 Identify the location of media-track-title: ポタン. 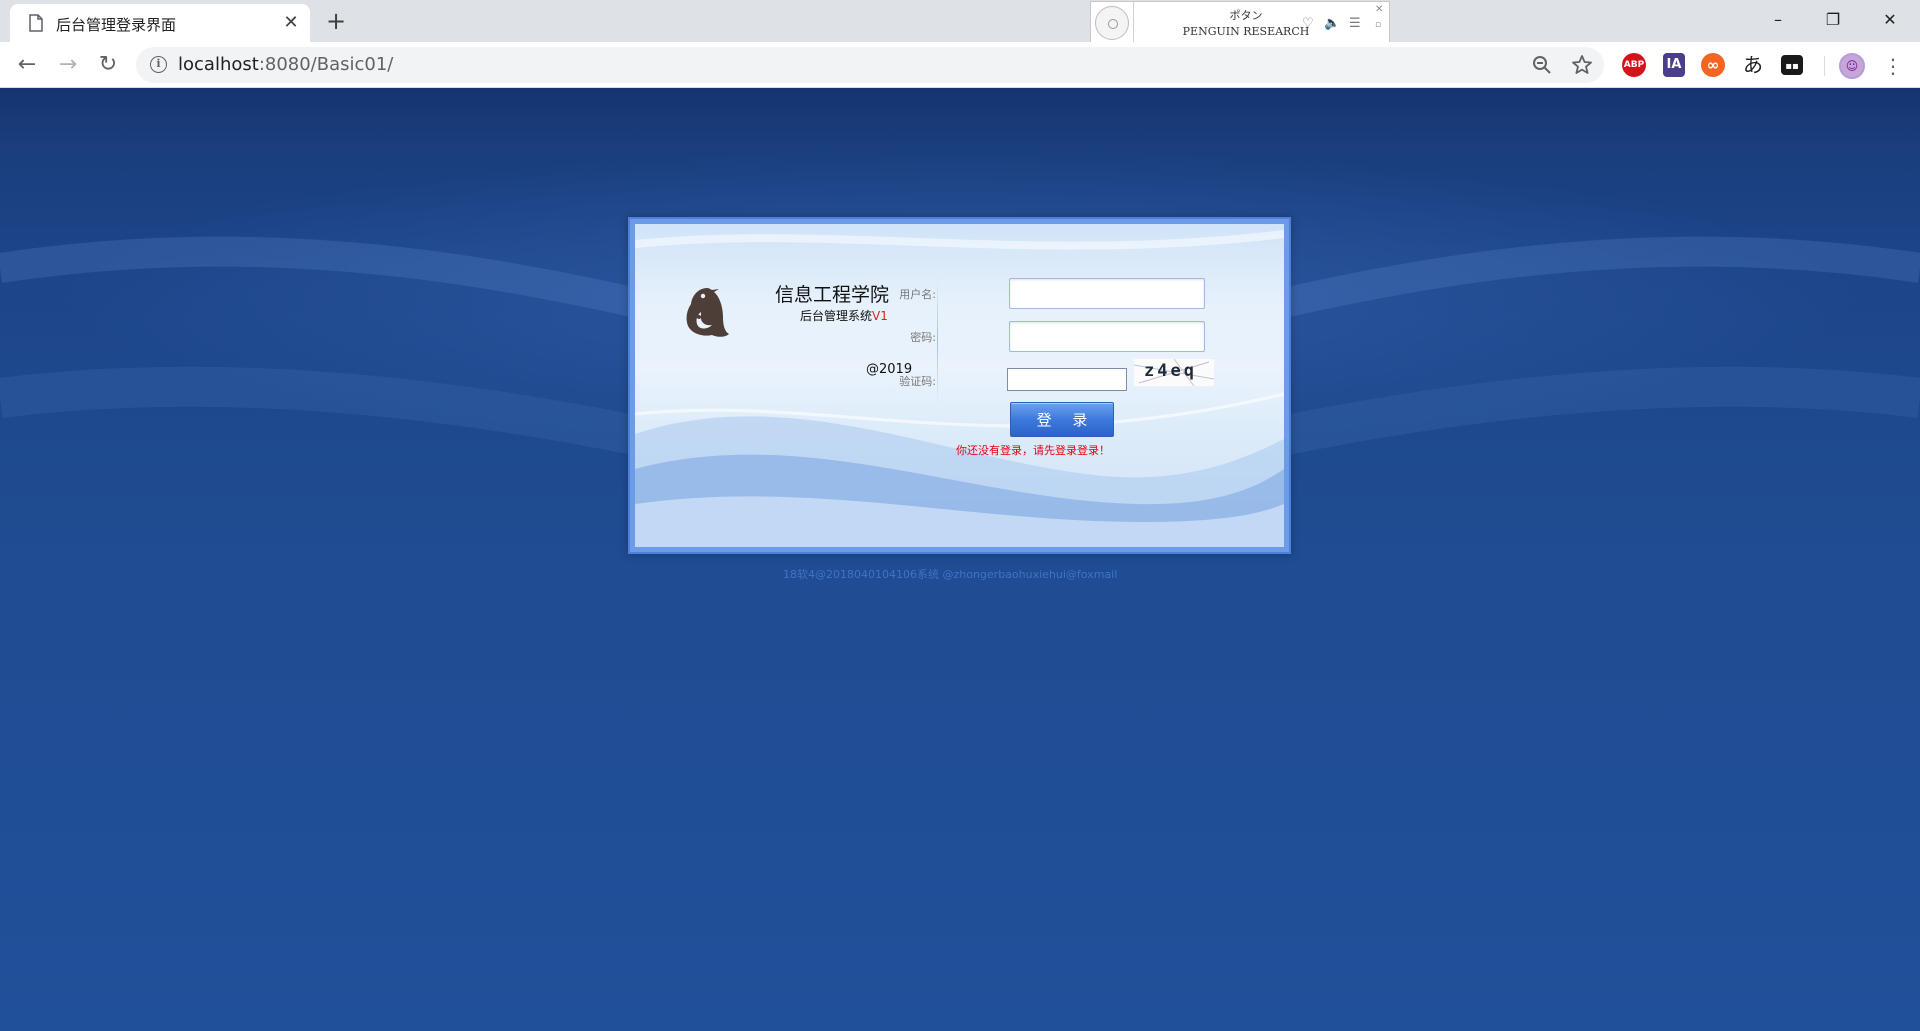
(1246, 15).